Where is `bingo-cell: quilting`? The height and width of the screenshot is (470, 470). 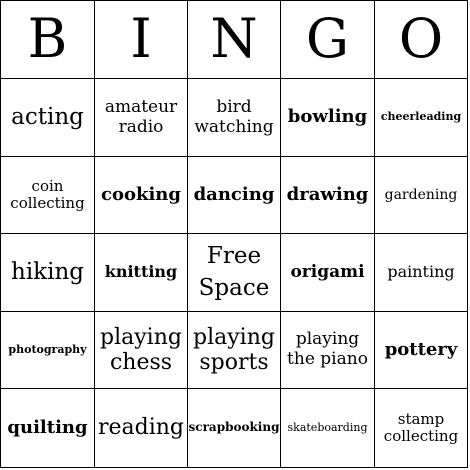 bingo-cell: quilting is located at coordinates (48, 428).